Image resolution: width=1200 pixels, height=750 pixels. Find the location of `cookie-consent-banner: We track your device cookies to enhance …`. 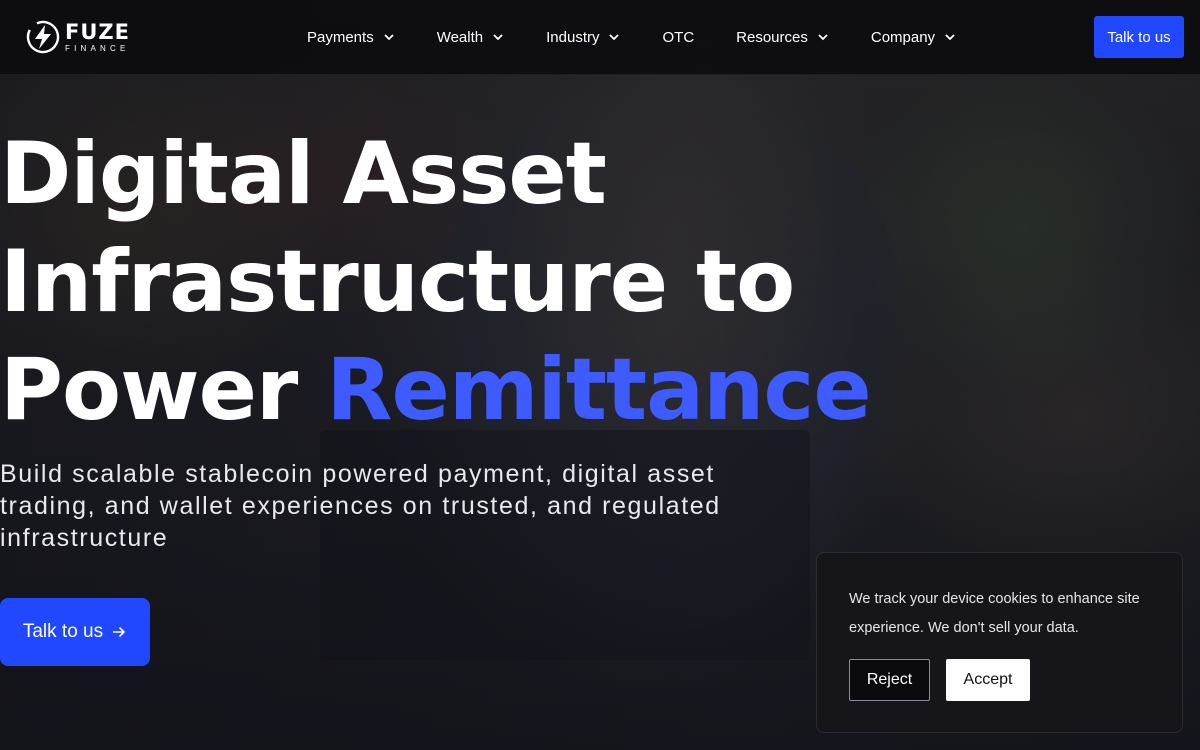

cookie-consent-banner: We track your device cookies to enhance … is located at coordinates (999, 642).